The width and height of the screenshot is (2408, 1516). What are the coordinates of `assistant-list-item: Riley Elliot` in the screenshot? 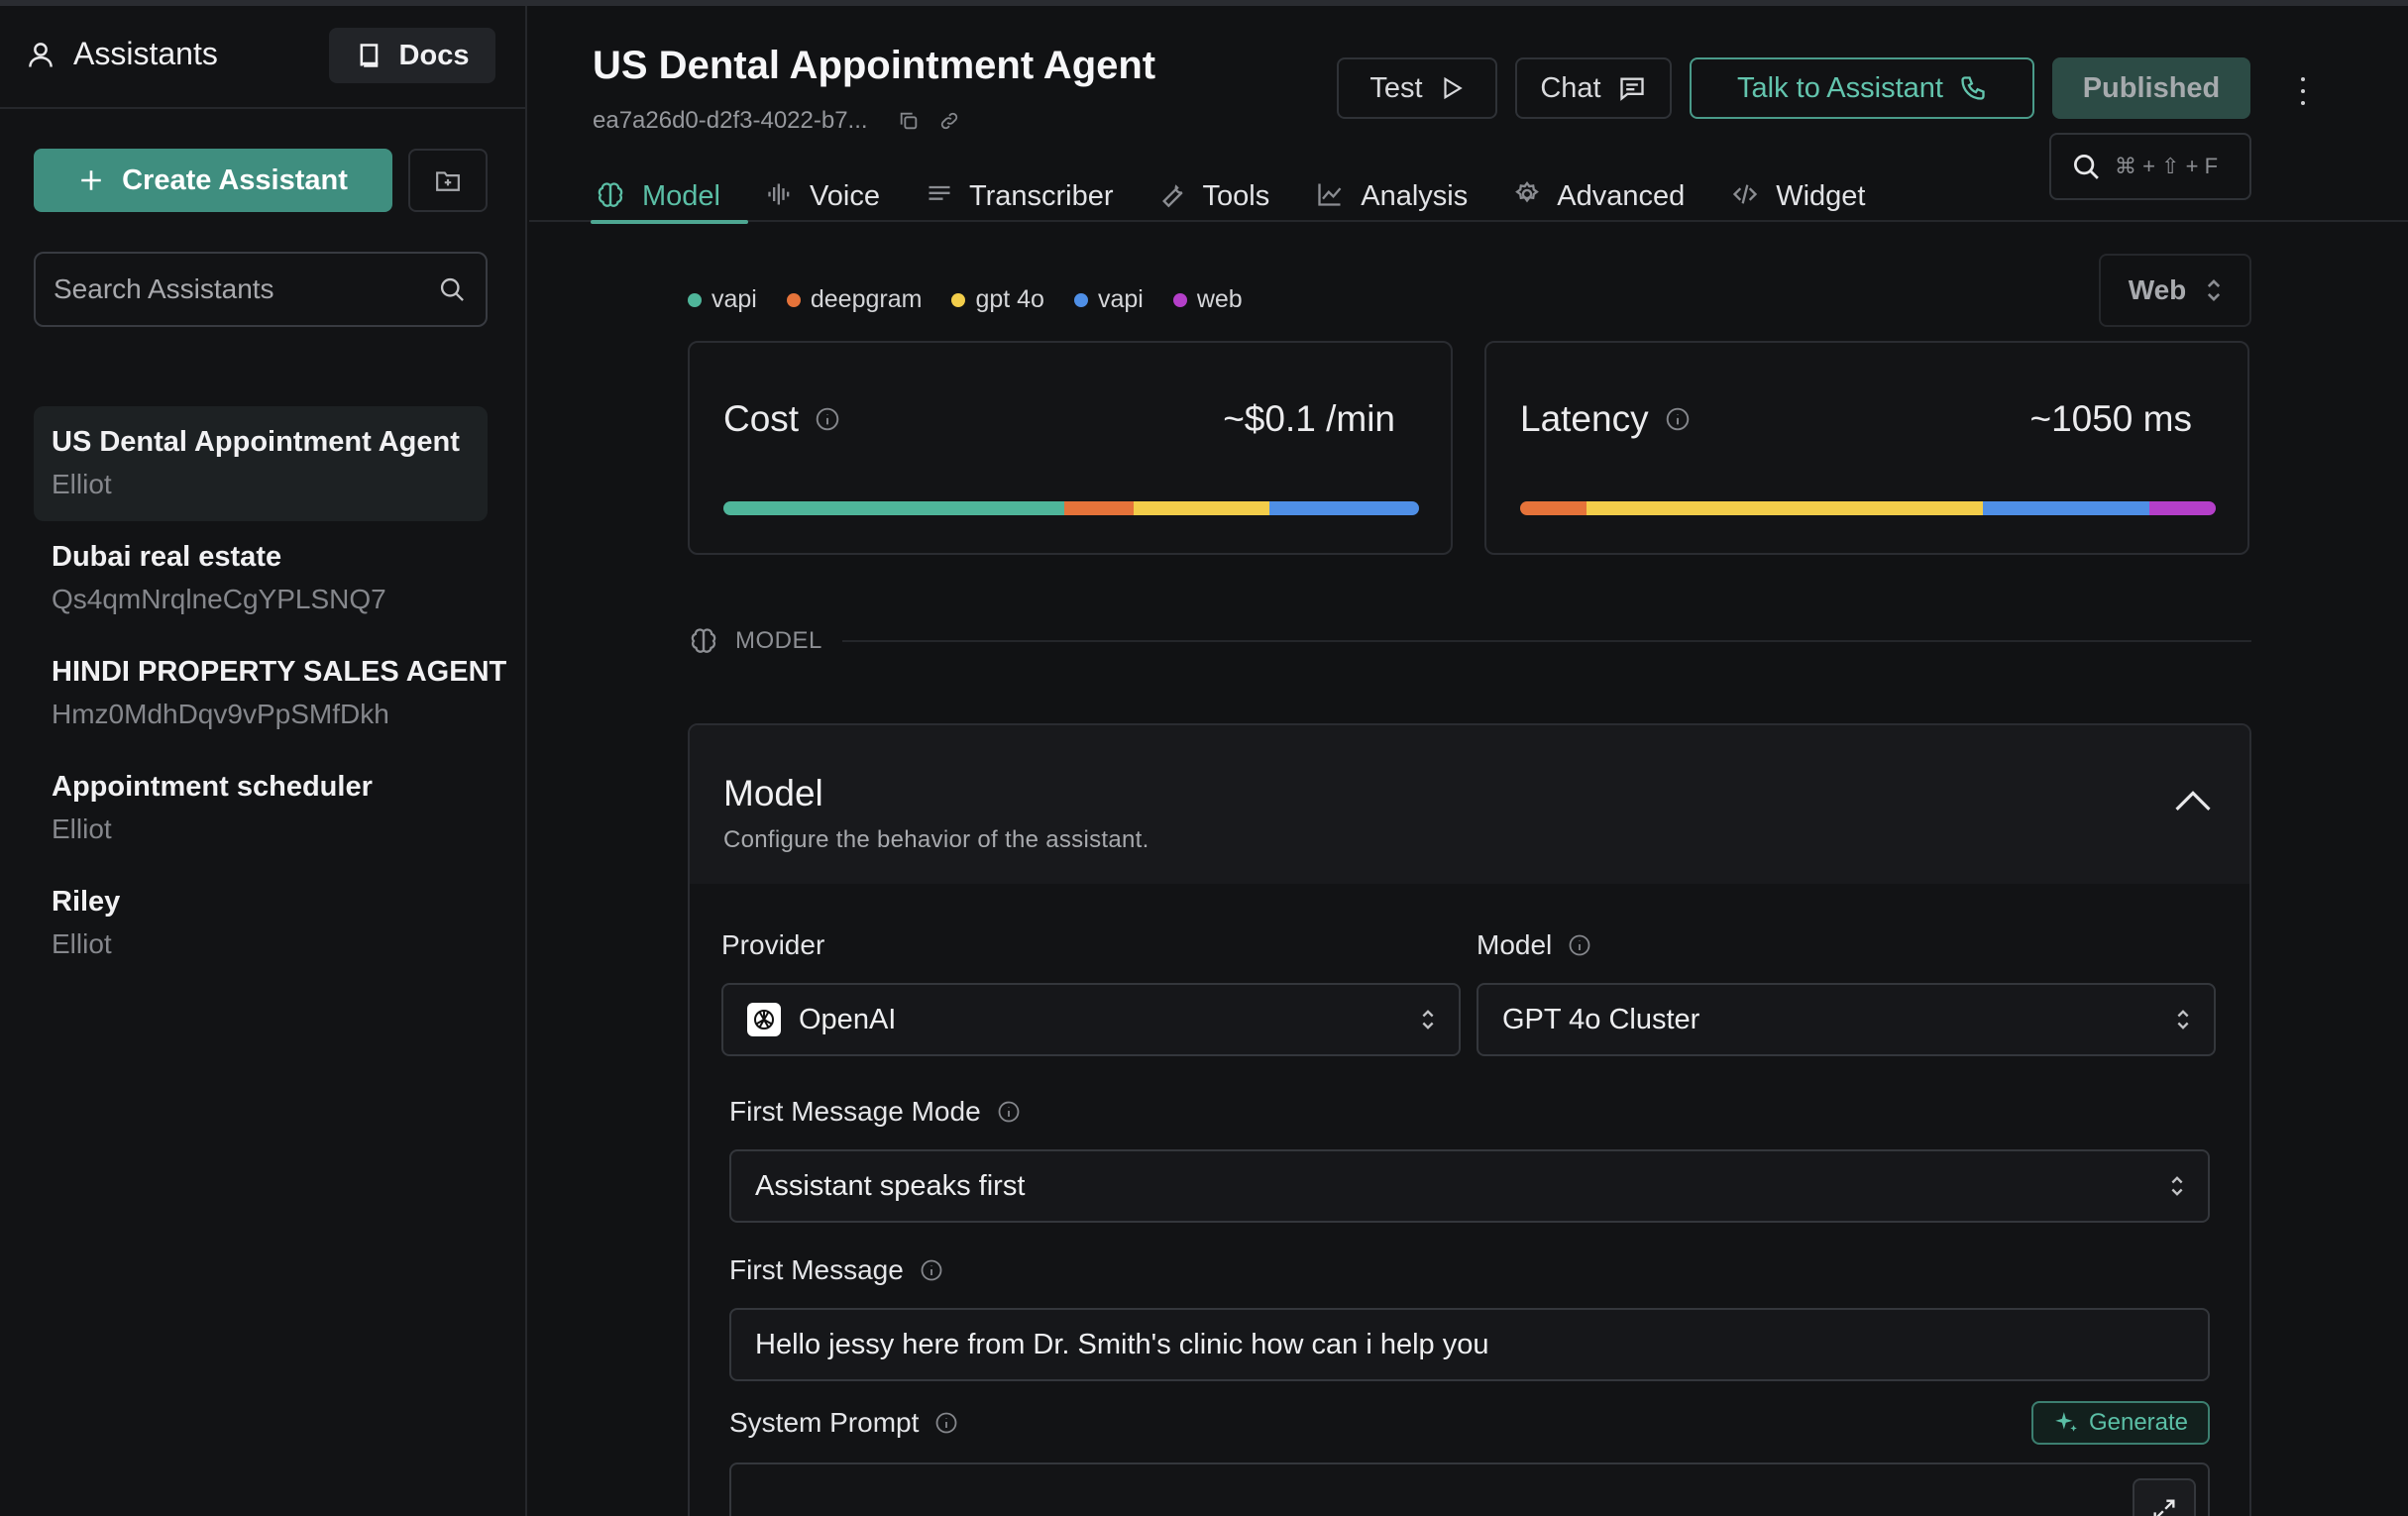 It's located at (261, 923).